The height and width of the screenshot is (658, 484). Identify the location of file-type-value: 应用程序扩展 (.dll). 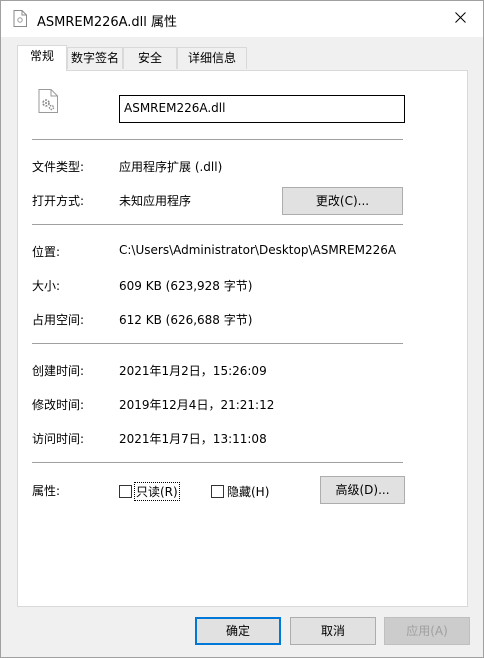
(171, 167).